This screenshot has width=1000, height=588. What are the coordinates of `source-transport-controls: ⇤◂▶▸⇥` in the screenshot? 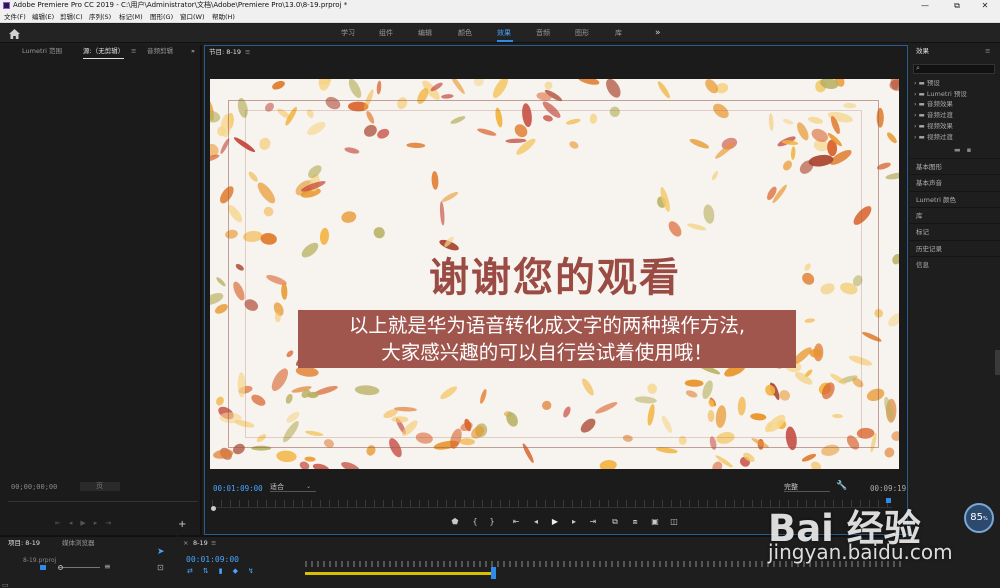 It's located at (87, 523).